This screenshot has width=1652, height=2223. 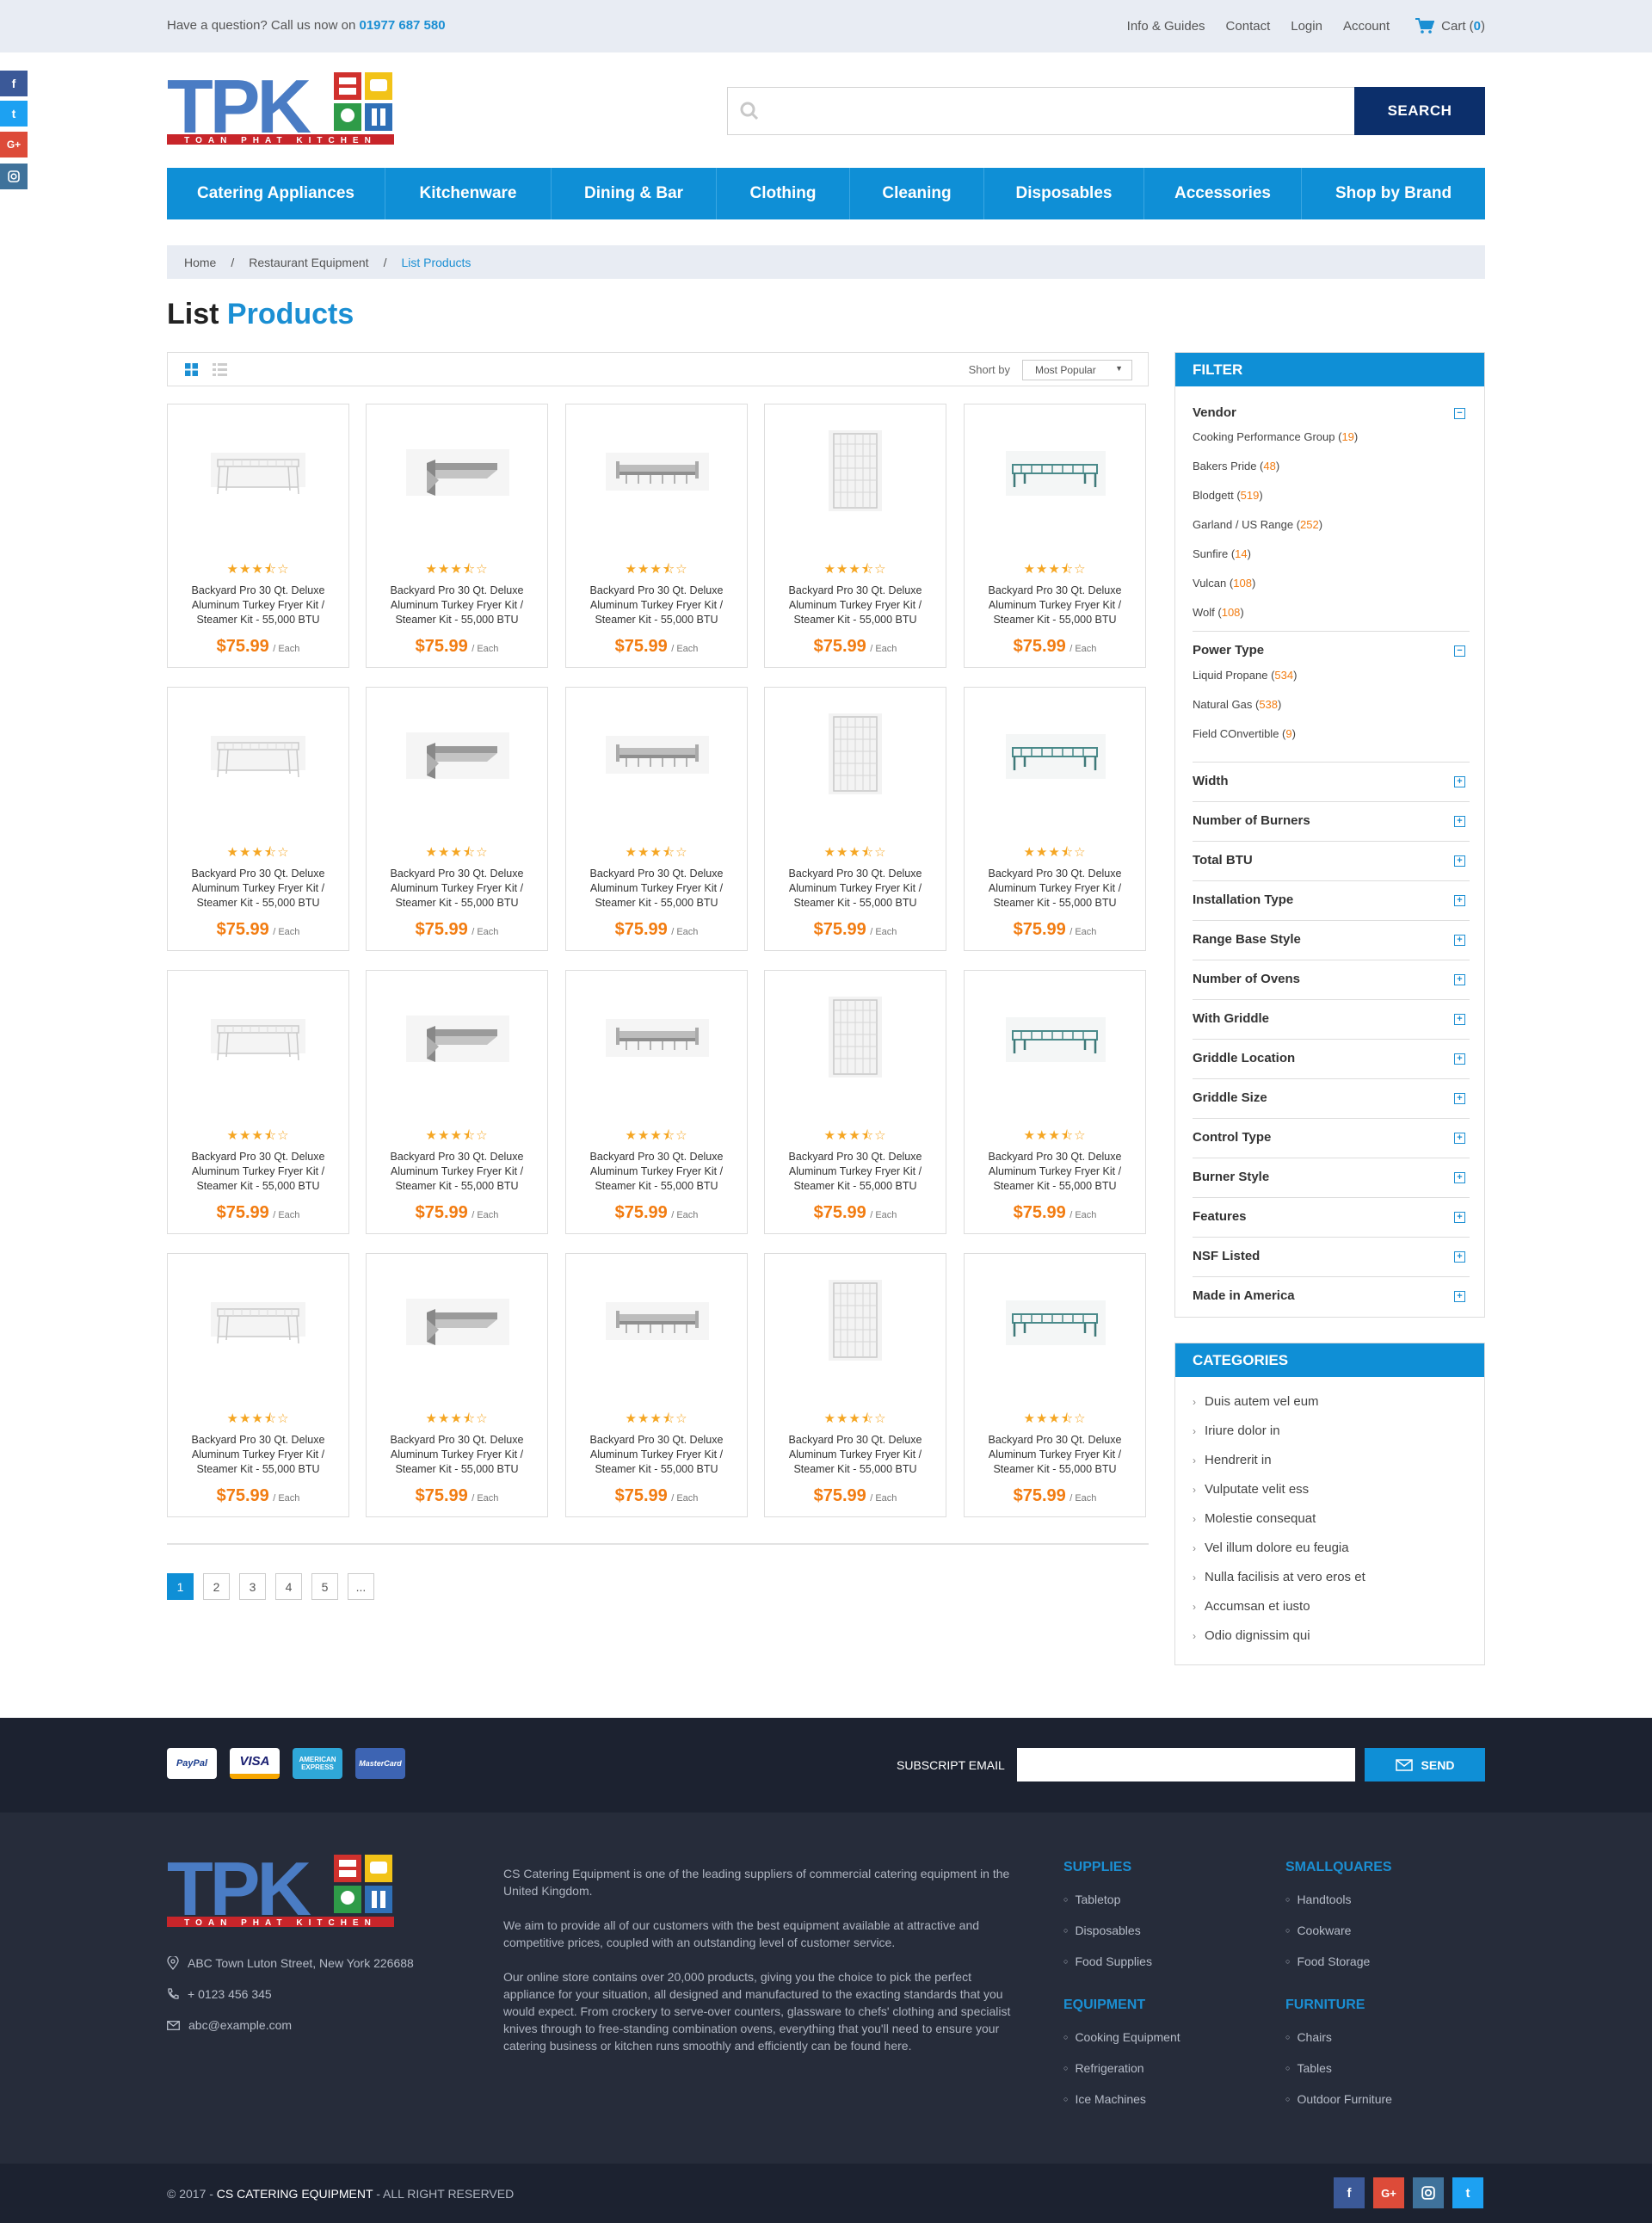 I want to click on top-link-login: Login, so click(x=1306, y=26).